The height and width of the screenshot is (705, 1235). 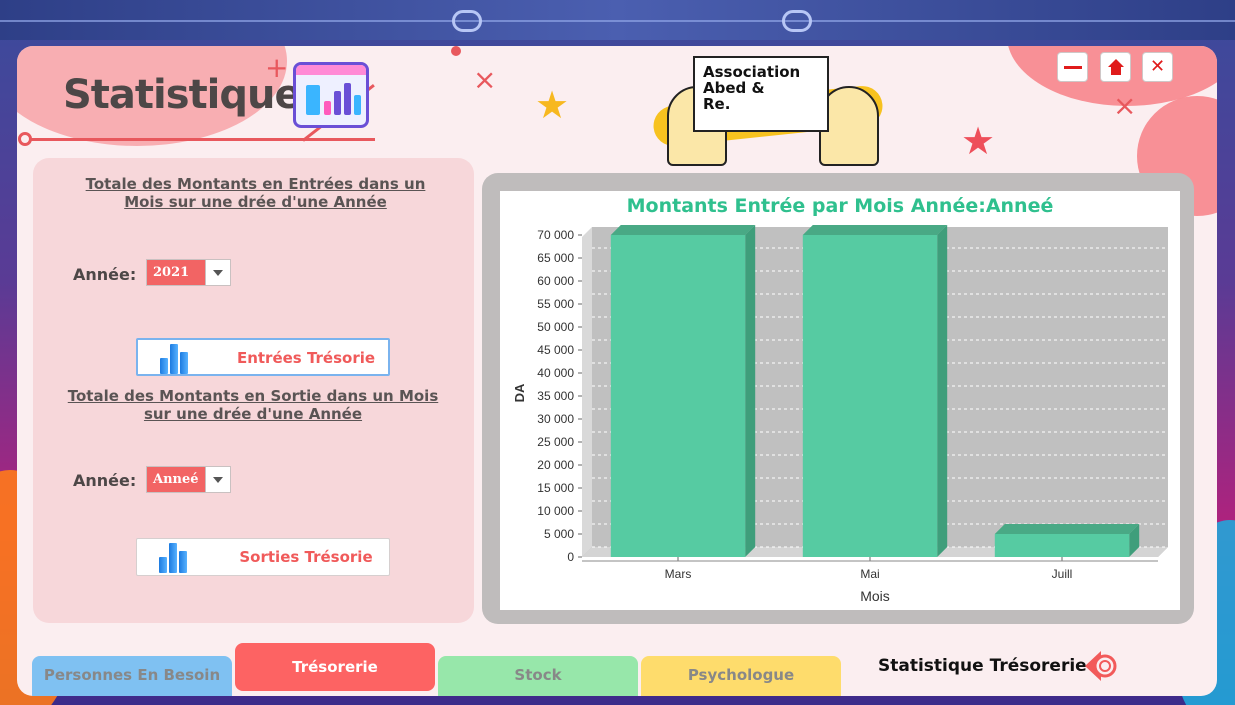 I want to click on chart-title: Montants Entrée par Mois Année:Anneé, so click(x=840, y=206).